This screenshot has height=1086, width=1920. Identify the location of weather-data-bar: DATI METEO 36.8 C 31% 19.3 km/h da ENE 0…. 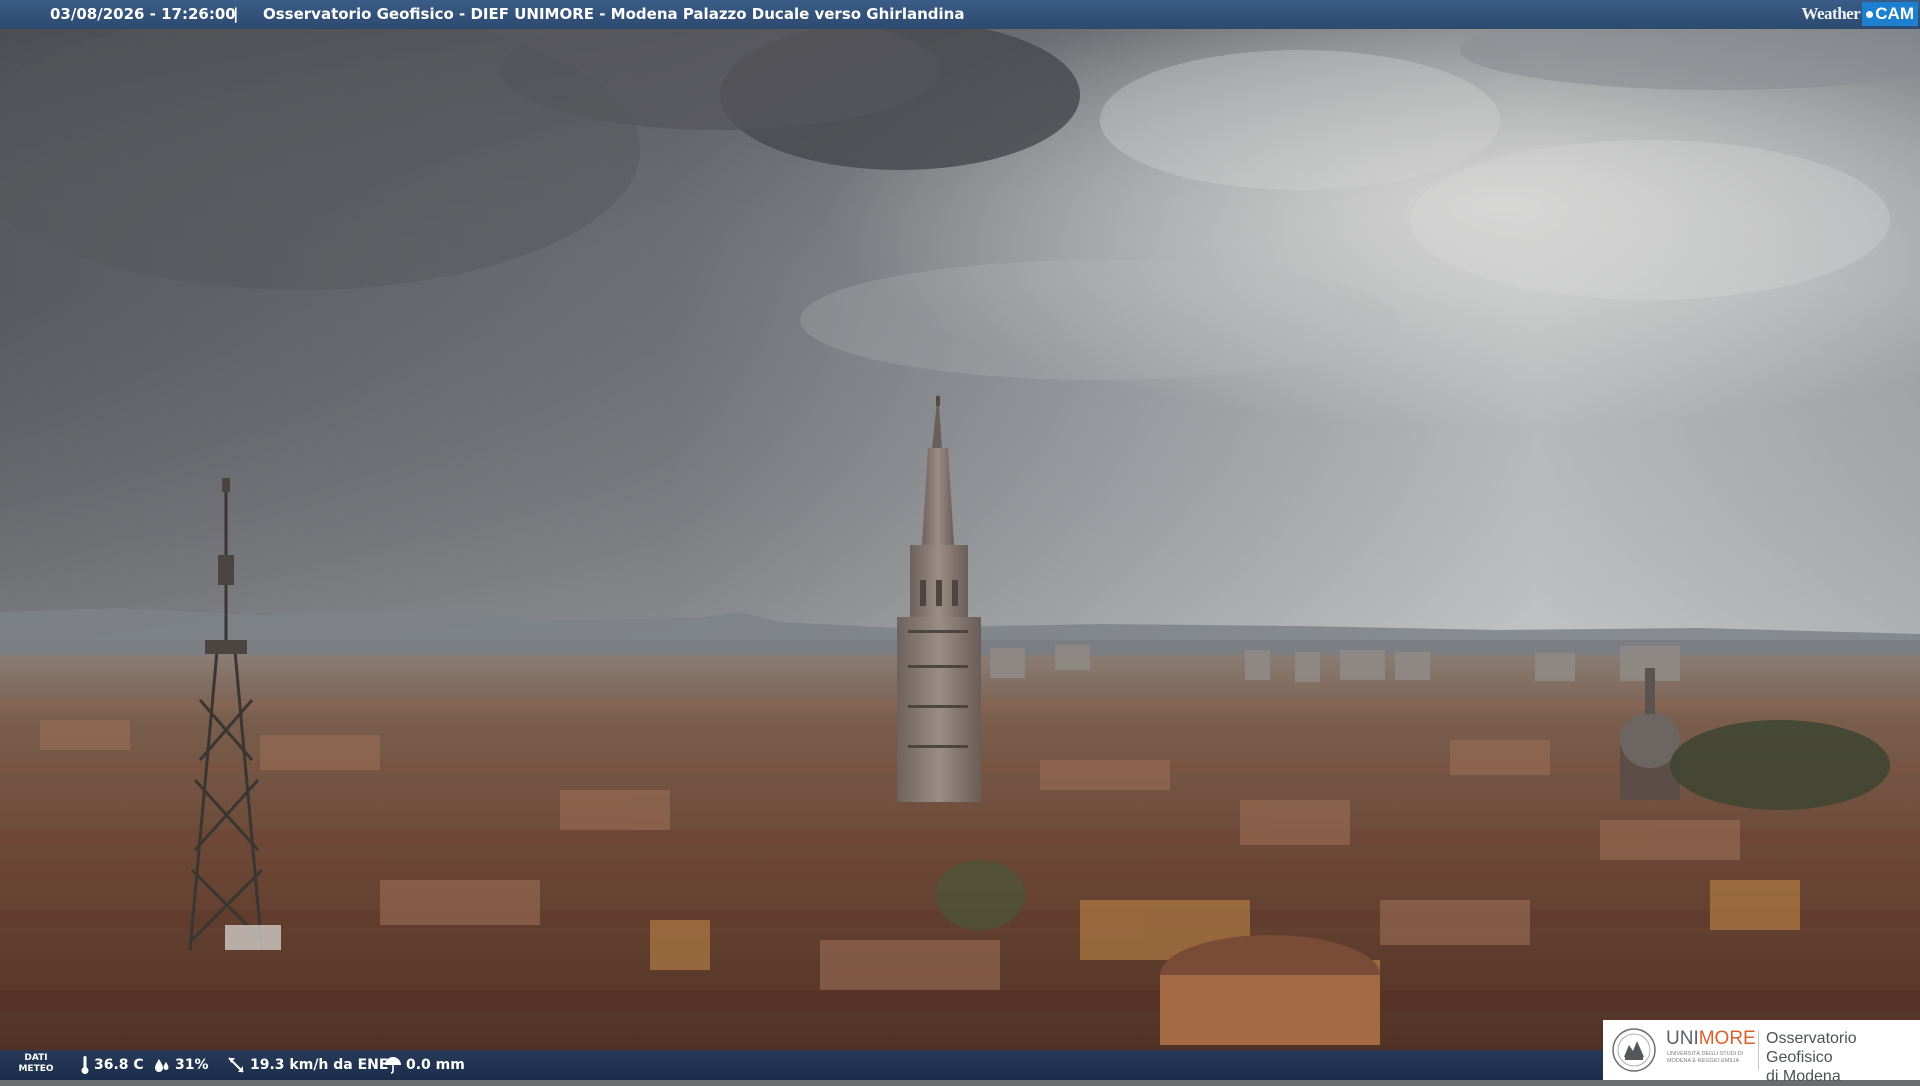
(801, 1065).